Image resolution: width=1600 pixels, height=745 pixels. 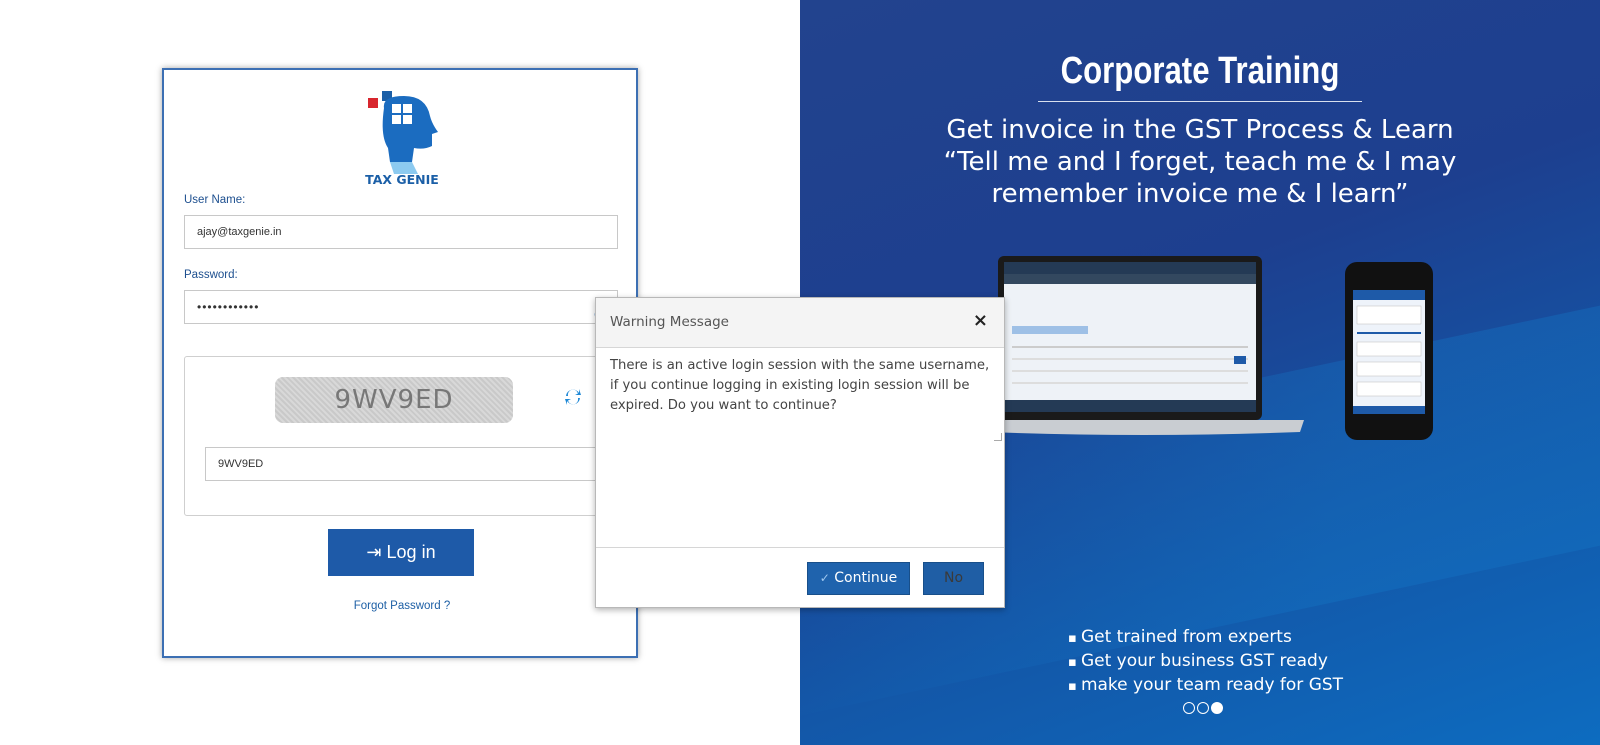 What do you see at coordinates (211, 275) in the screenshot?
I see `password-label: Password:` at bounding box center [211, 275].